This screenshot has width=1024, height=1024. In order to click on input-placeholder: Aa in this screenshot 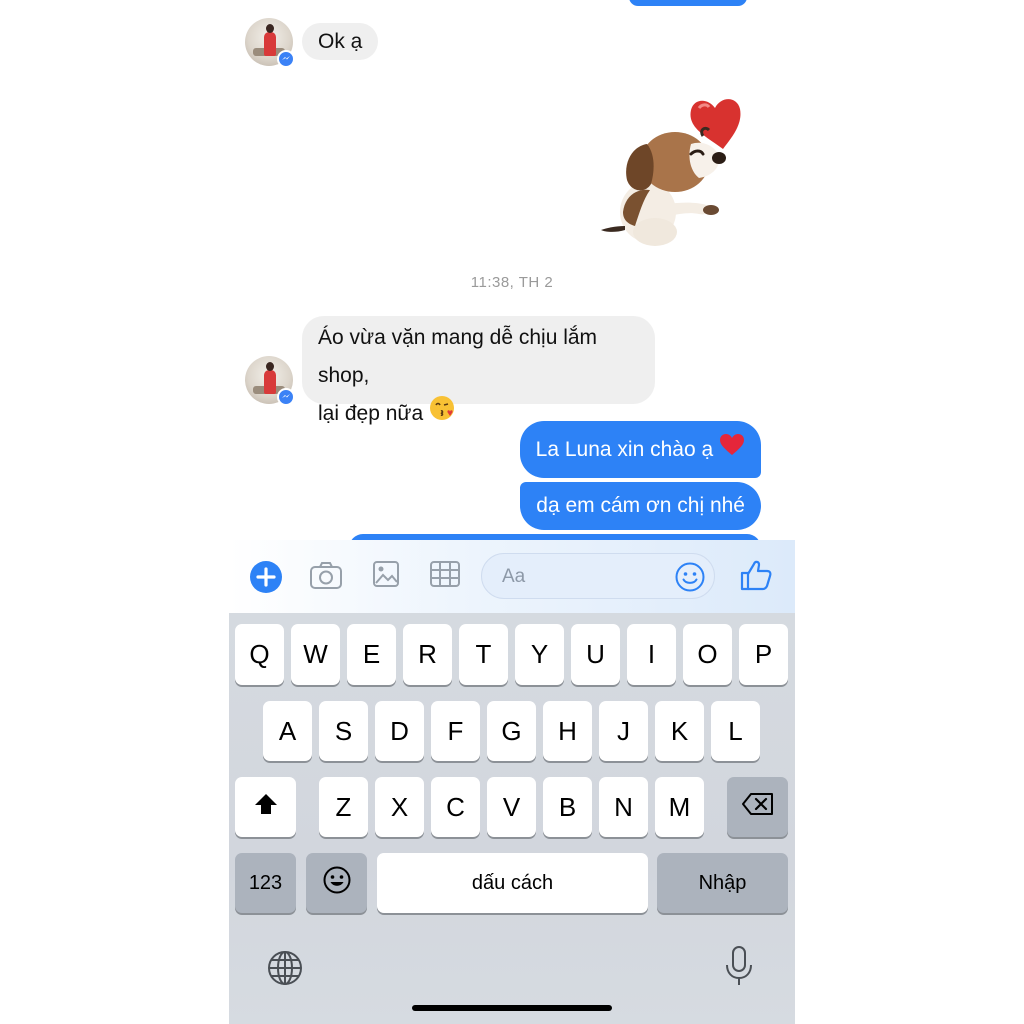, I will do `click(514, 576)`.